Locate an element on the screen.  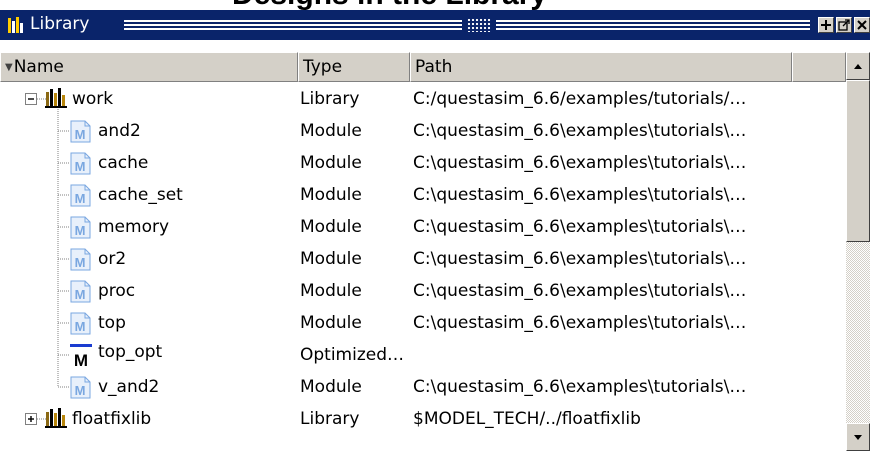
row-name-cell: Mtop_opt is located at coordinates (148, 355).